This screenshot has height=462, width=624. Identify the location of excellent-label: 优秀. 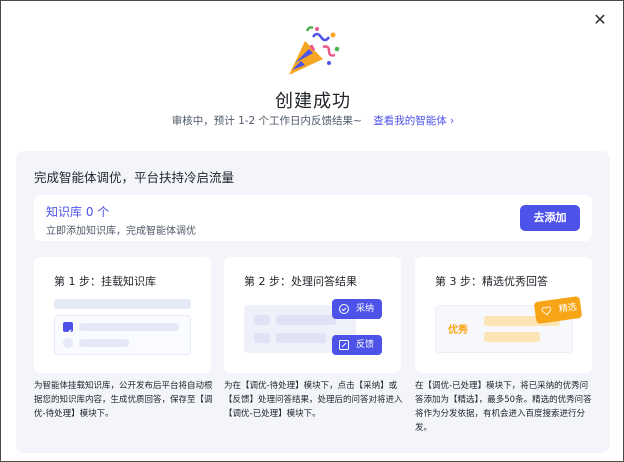
(458, 330).